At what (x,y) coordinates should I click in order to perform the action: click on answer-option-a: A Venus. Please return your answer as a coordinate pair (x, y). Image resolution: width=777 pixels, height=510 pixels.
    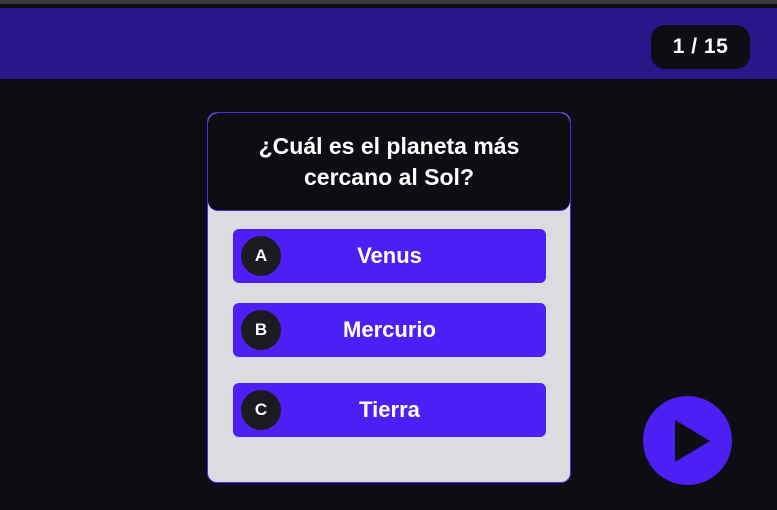
    Looking at the image, I should click on (389, 256).